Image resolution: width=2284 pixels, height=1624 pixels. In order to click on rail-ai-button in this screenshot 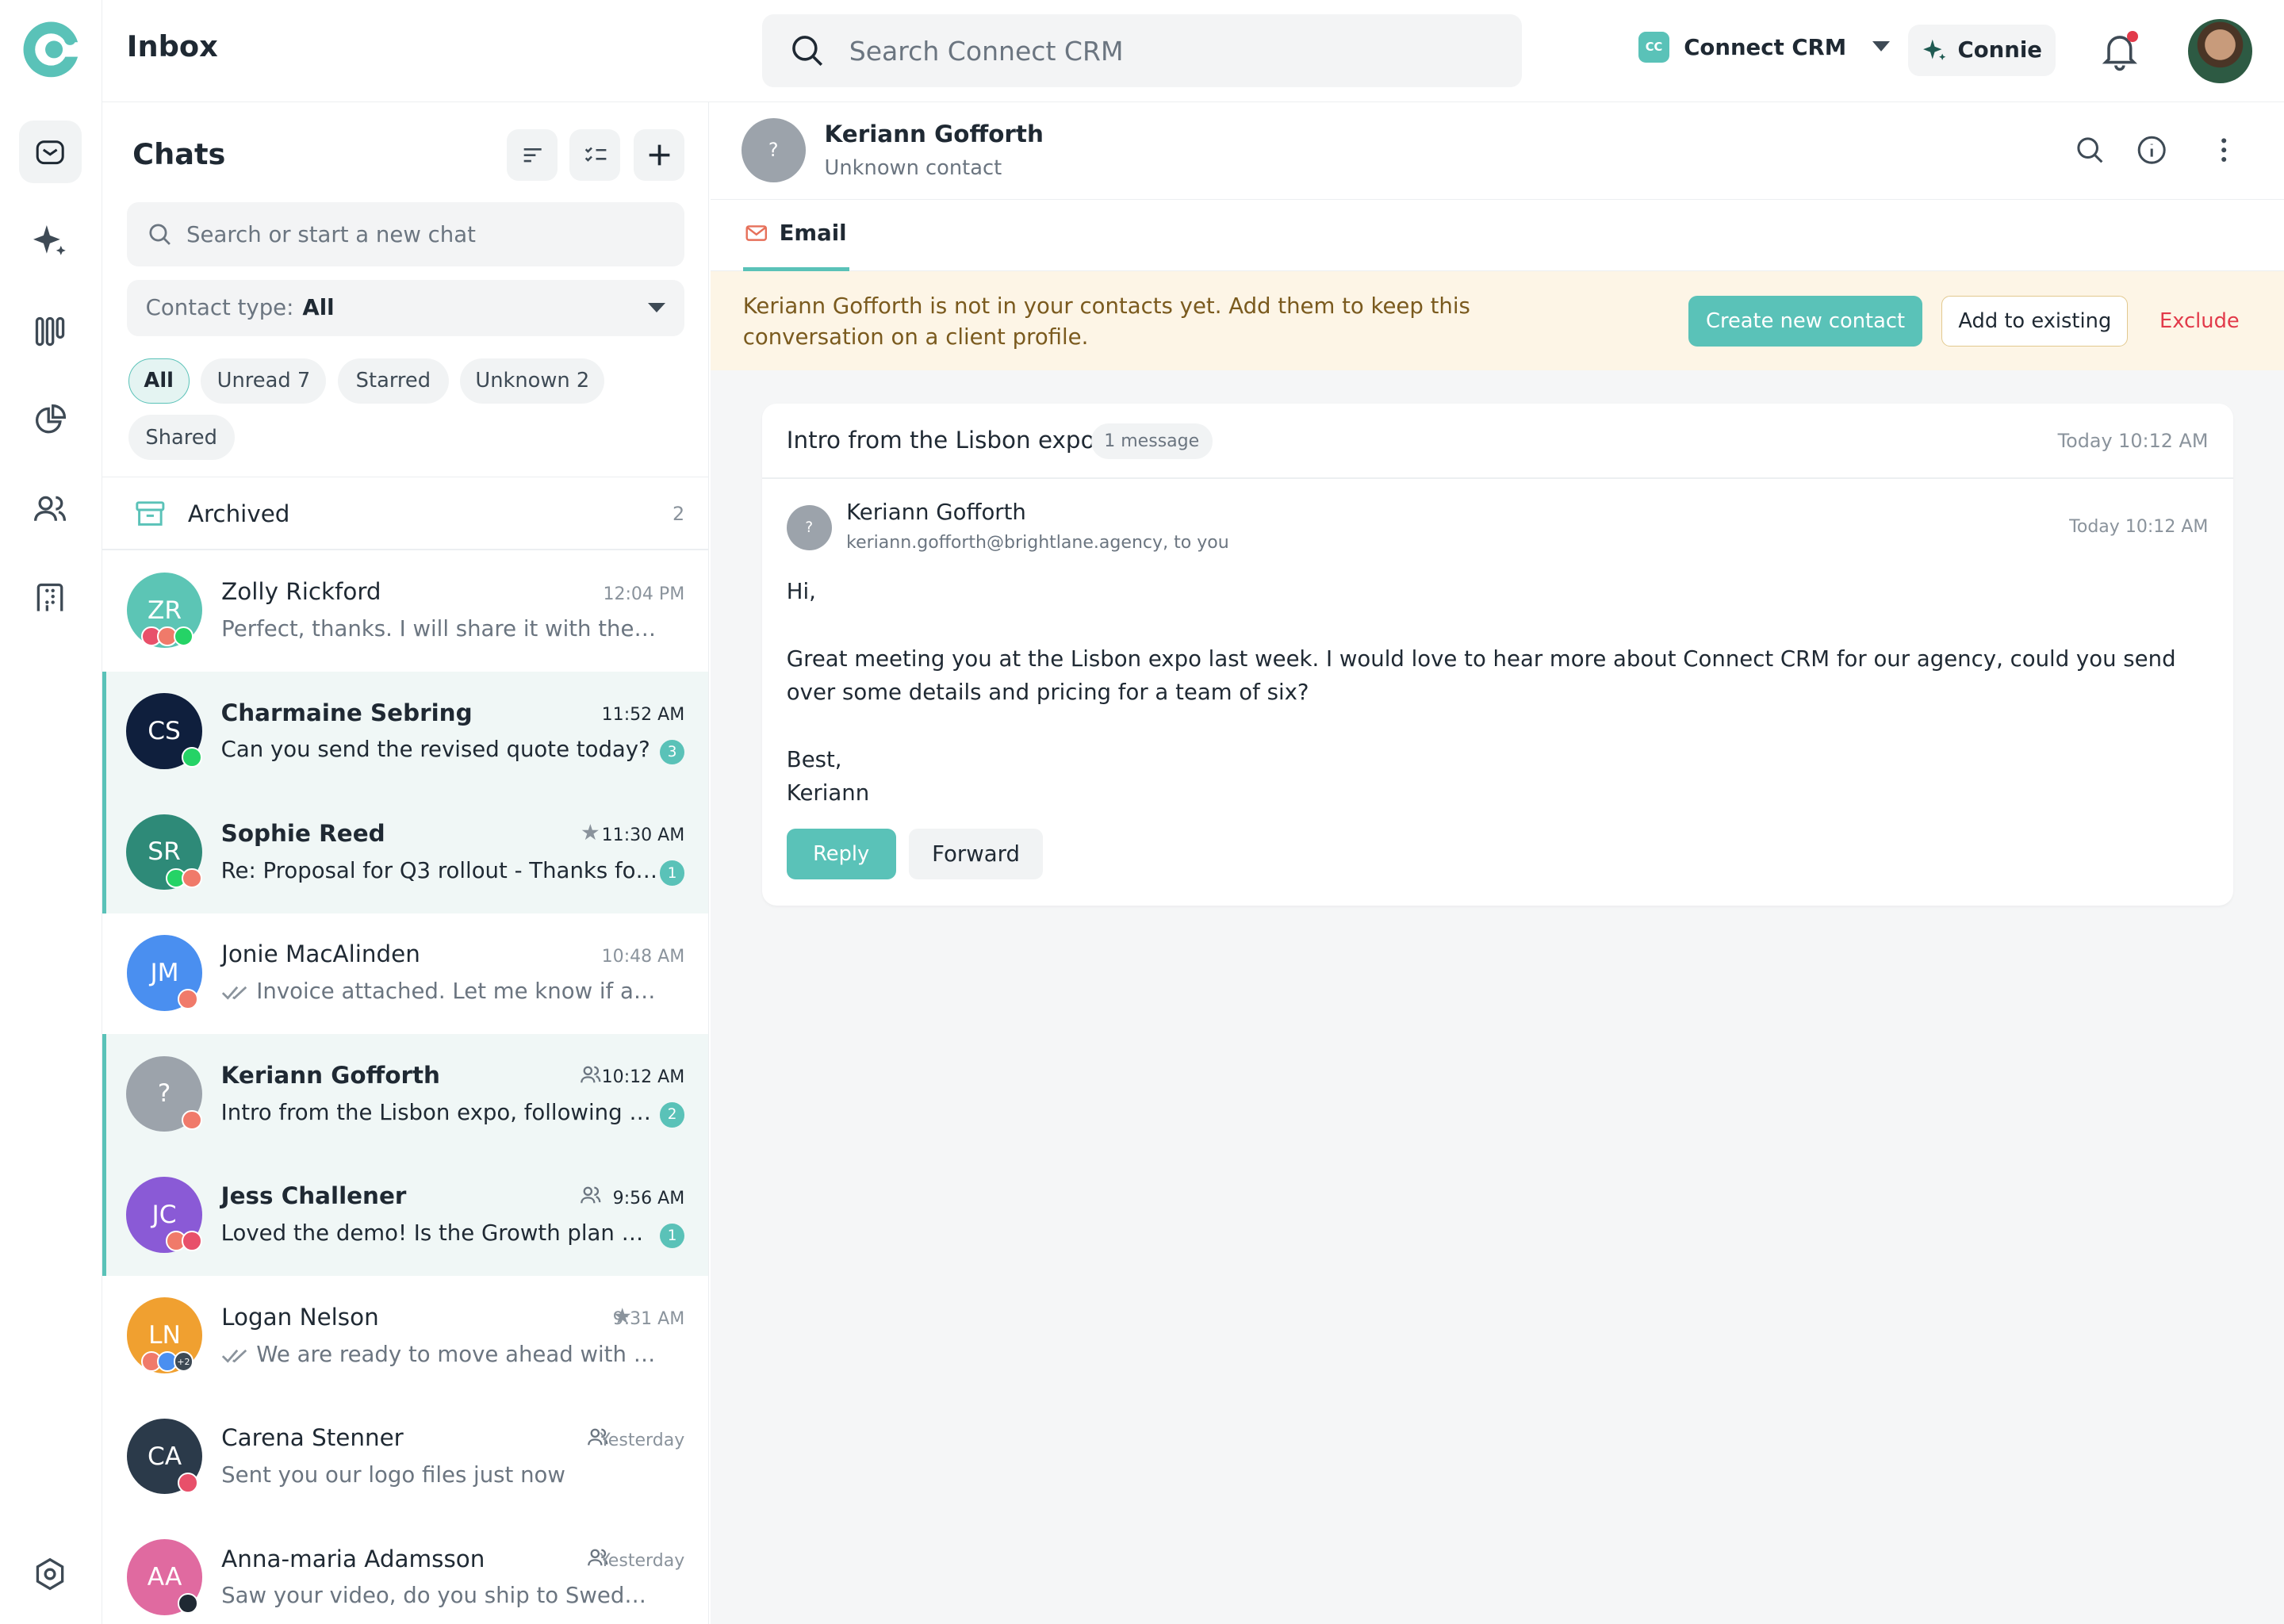, I will do `click(50, 240)`.